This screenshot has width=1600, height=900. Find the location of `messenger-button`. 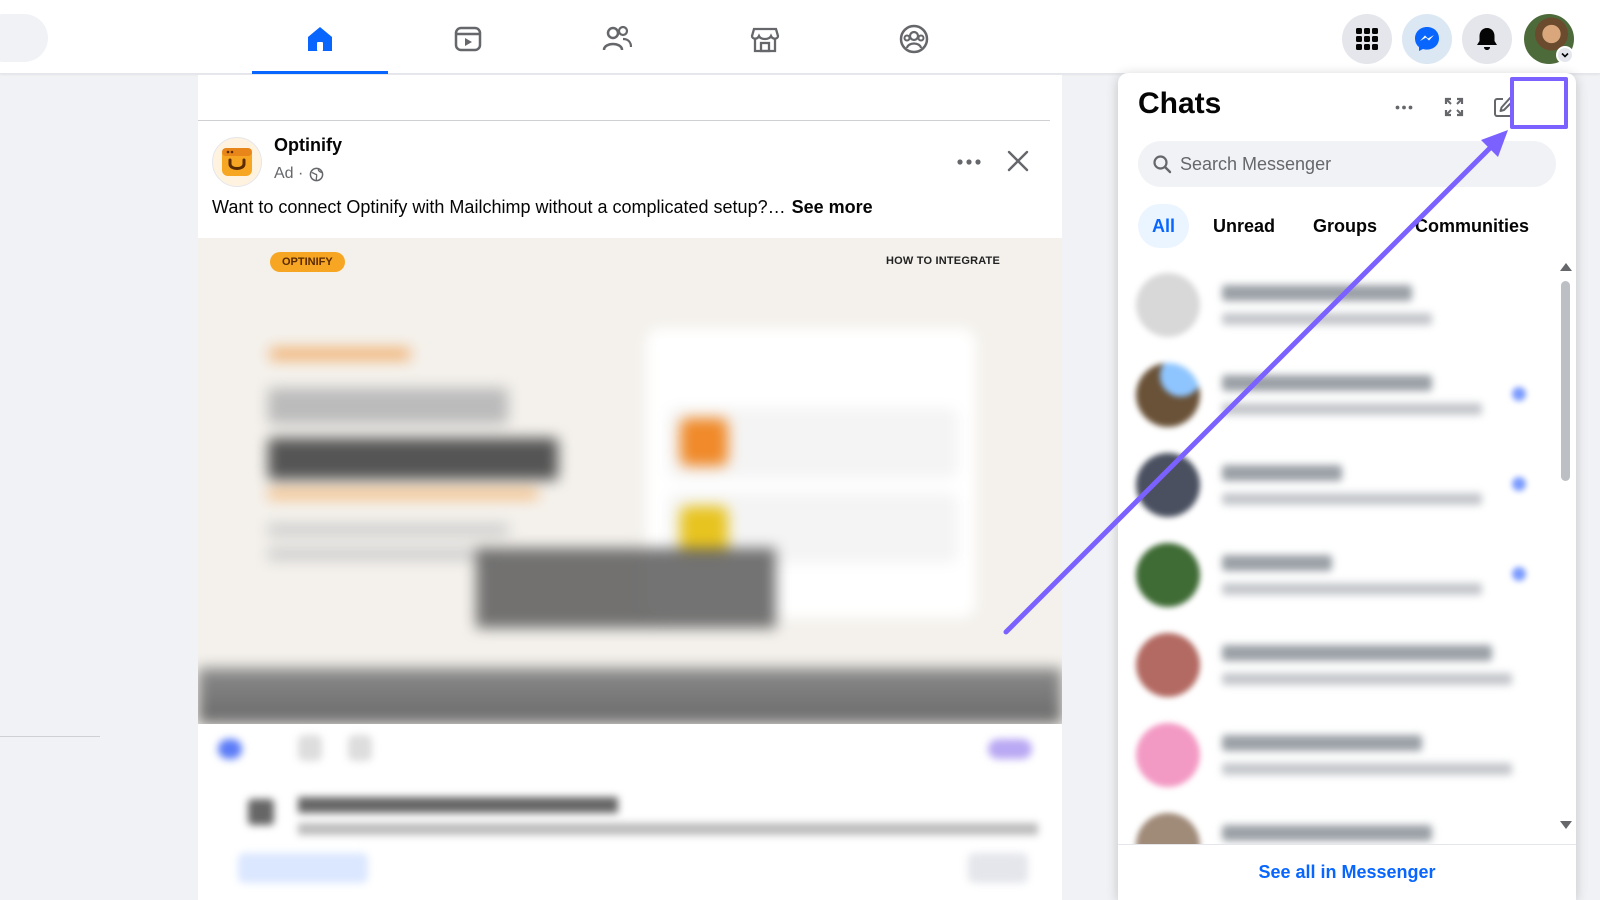

messenger-button is located at coordinates (1427, 39).